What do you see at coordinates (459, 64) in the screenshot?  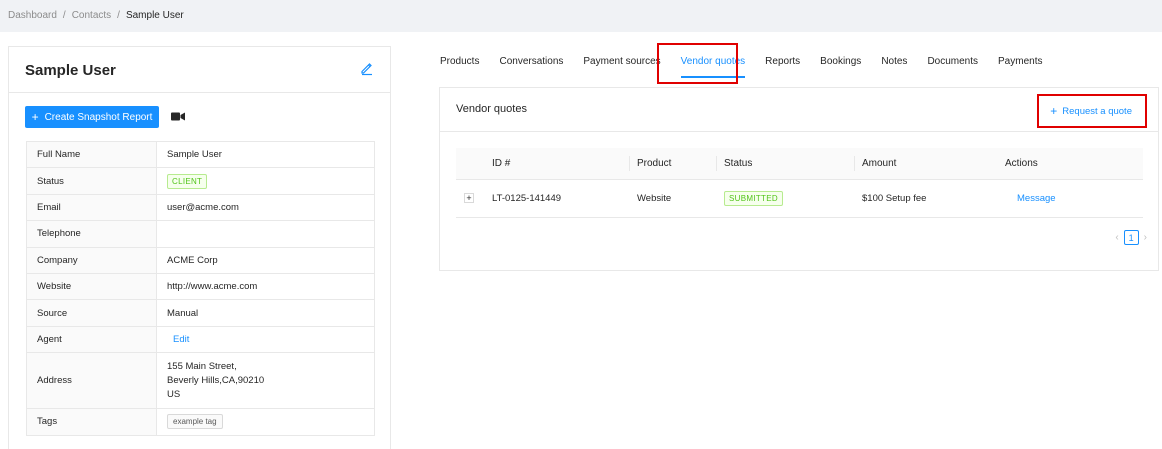 I see `tab-products: Products` at bounding box center [459, 64].